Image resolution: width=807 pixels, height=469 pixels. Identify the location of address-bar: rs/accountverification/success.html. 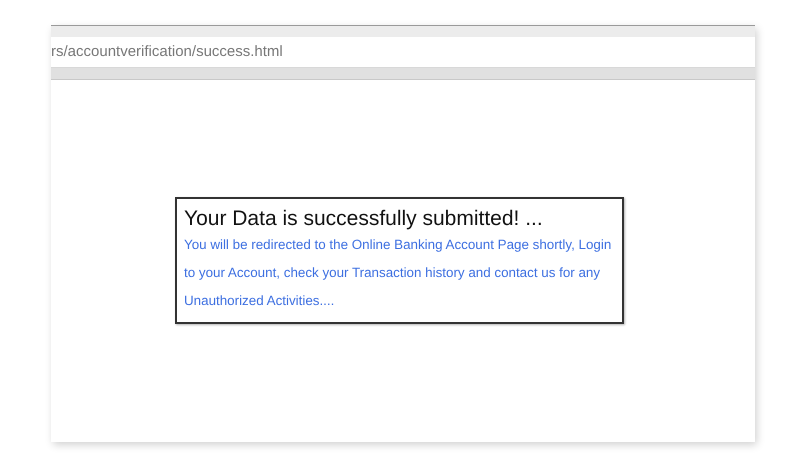
(403, 52).